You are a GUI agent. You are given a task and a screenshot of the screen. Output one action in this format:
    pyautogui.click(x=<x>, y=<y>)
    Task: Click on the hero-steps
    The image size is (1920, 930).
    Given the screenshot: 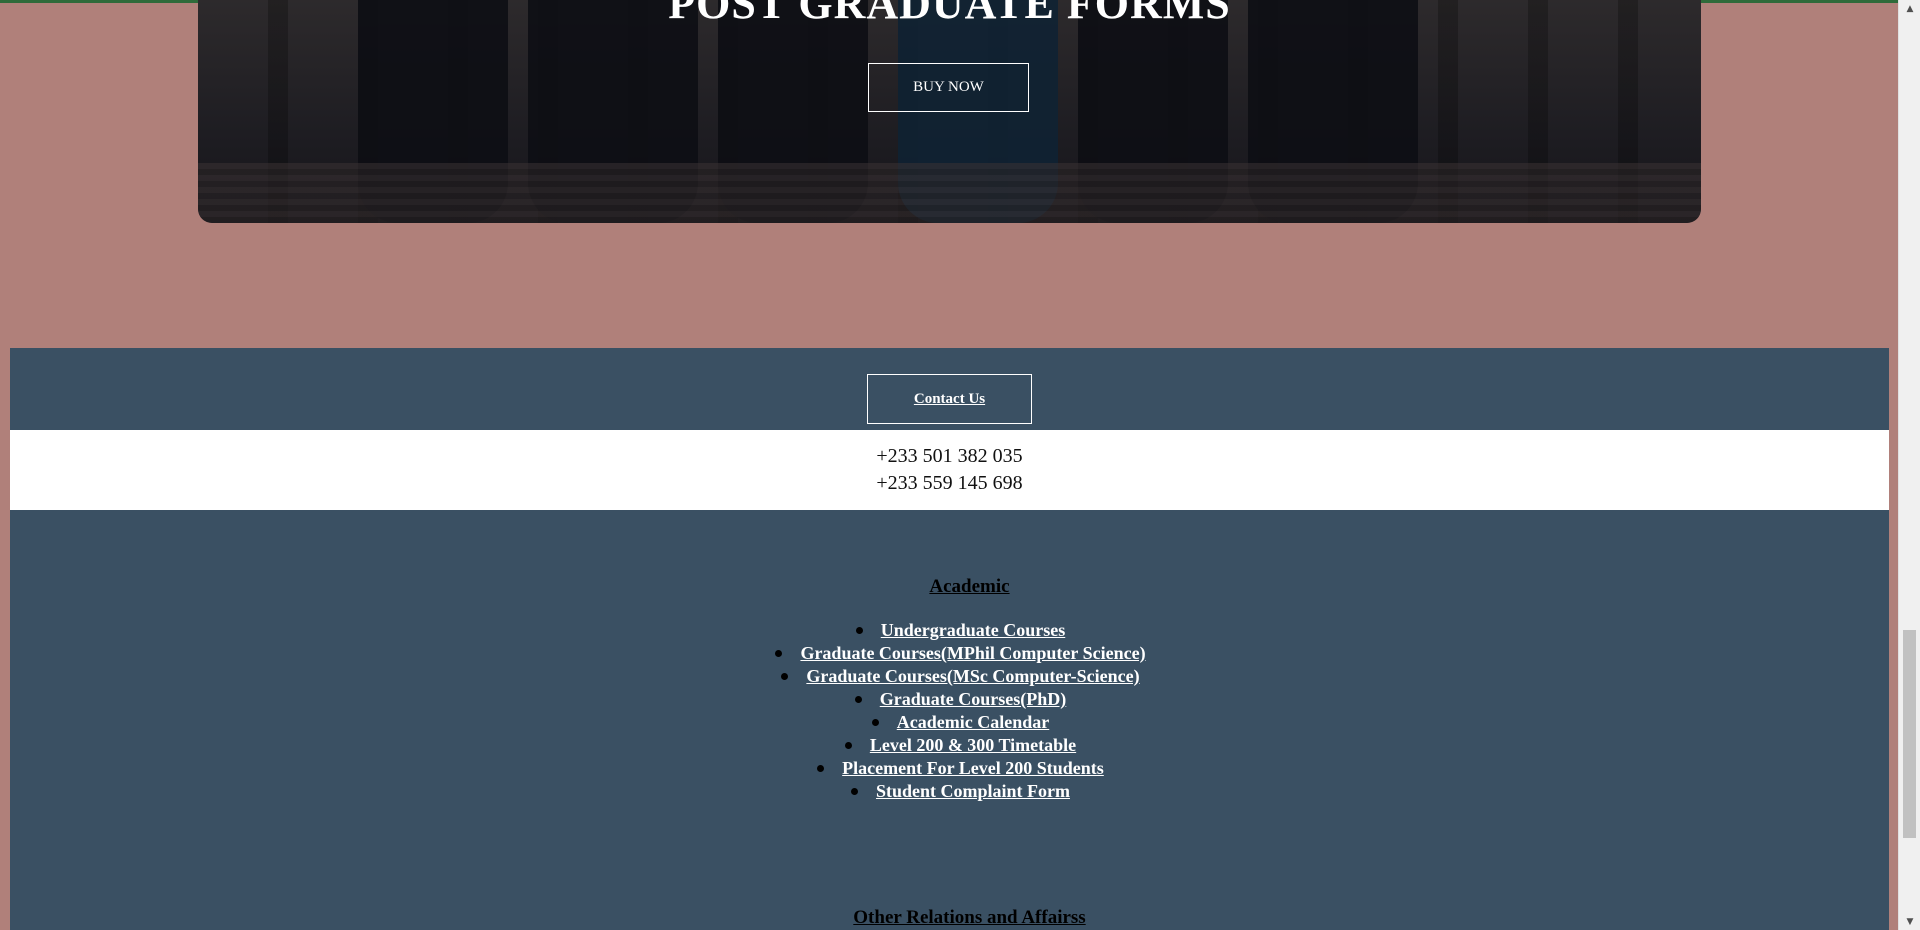 What is the action you would take?
    pyautogui.click(x=949, y=193)
    